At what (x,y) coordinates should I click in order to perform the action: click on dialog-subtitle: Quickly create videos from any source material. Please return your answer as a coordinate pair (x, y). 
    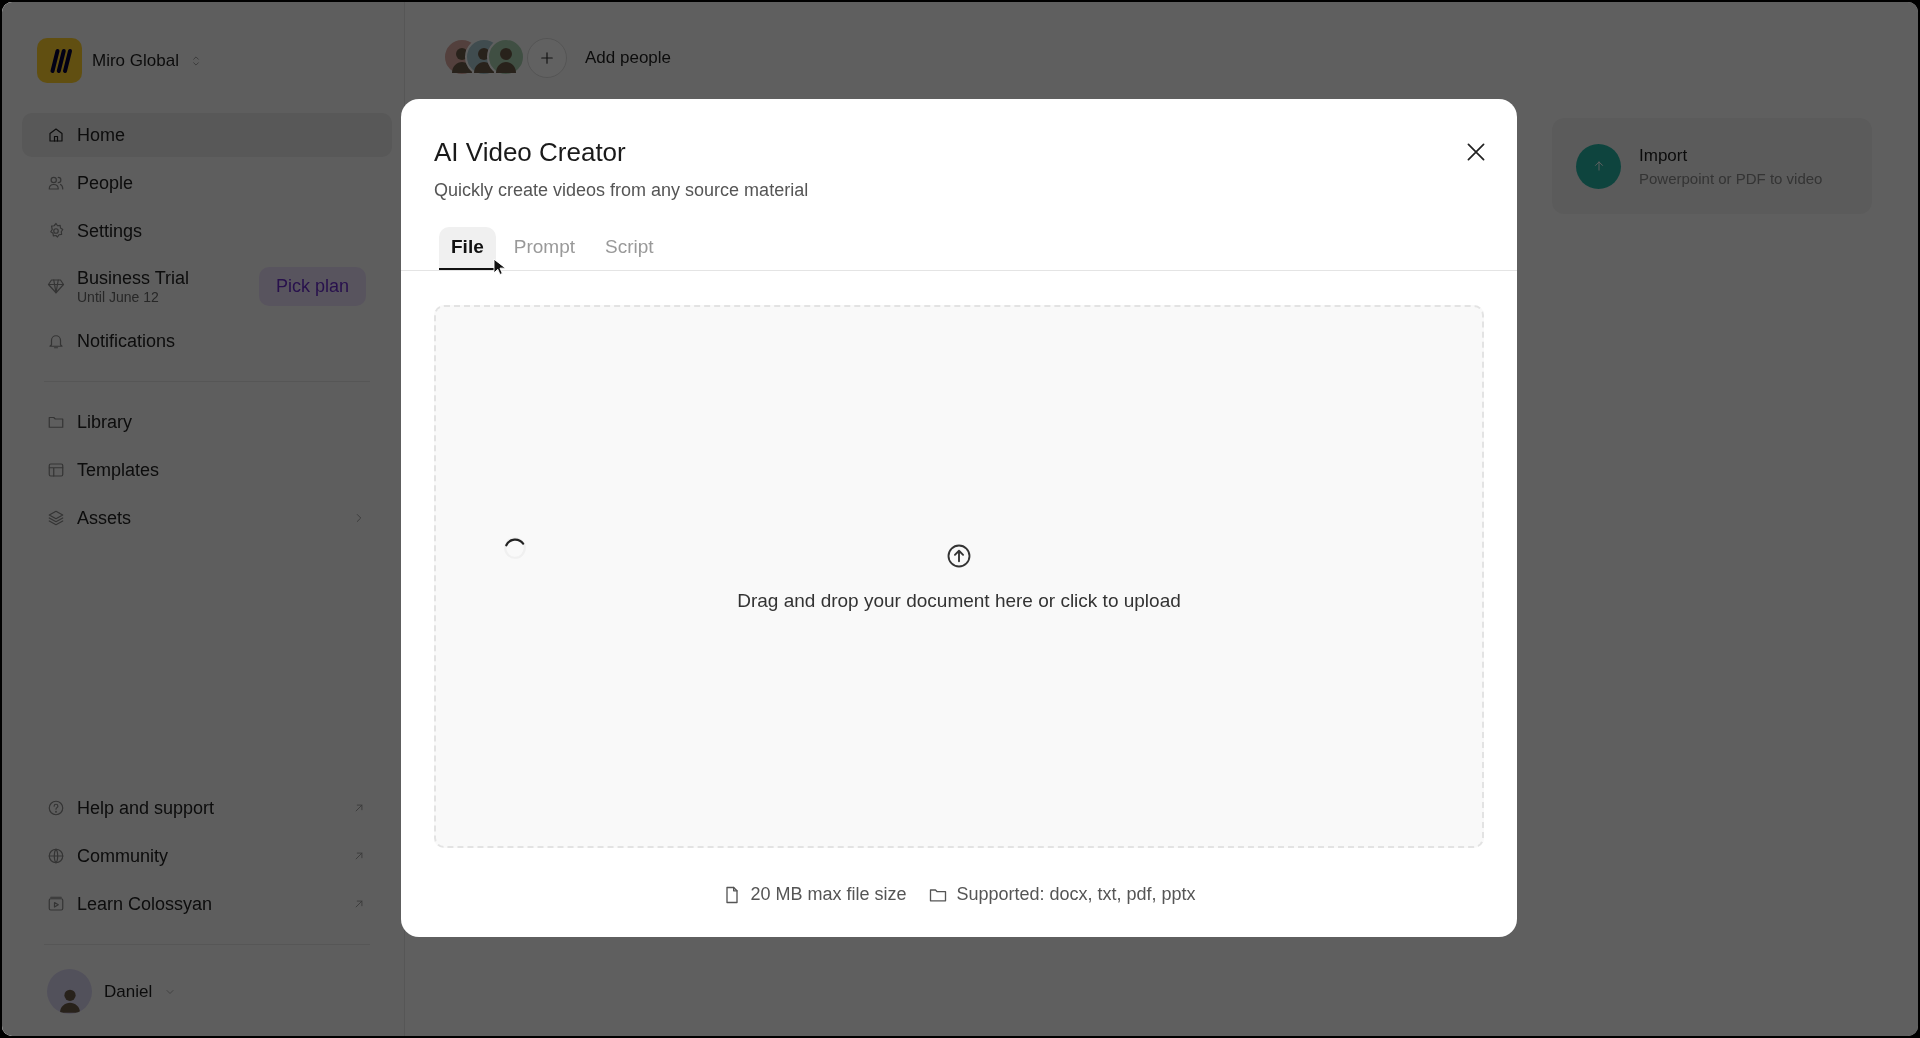
    Looking at the image, I should click on (621, 190).